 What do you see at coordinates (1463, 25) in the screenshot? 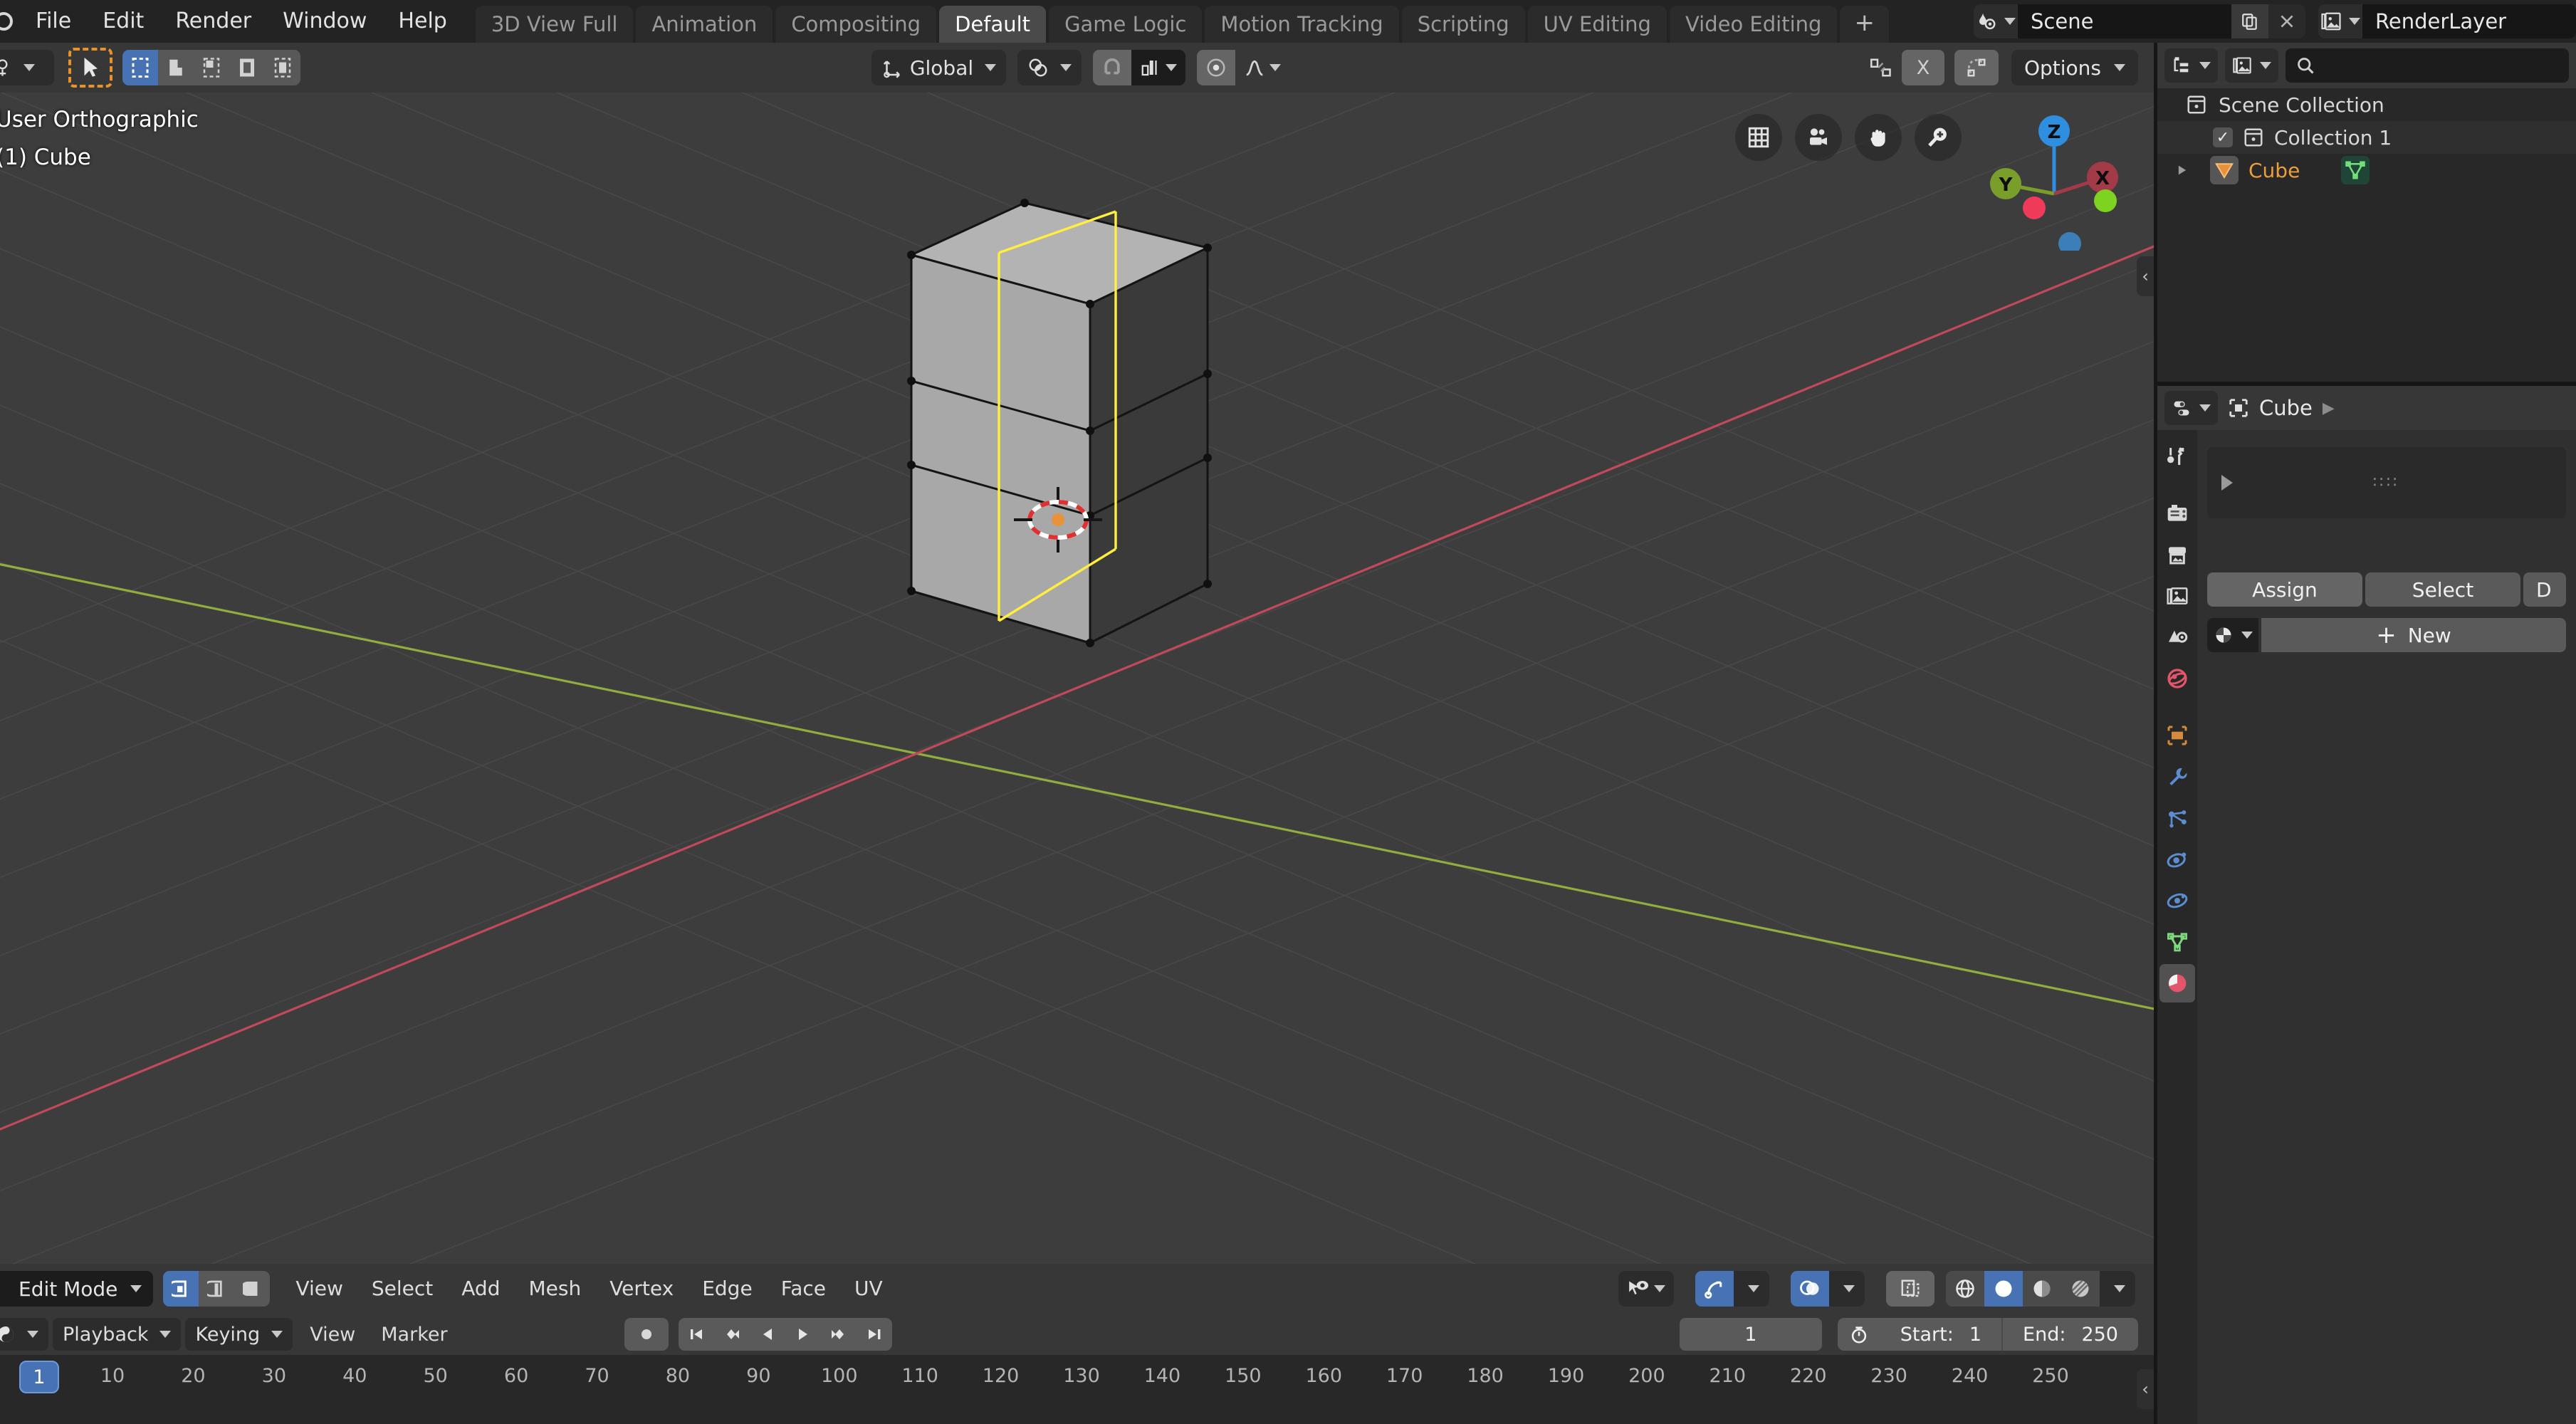
I see `workspace-tab-scripting: Scripting` at bounding box center [1463, 25].